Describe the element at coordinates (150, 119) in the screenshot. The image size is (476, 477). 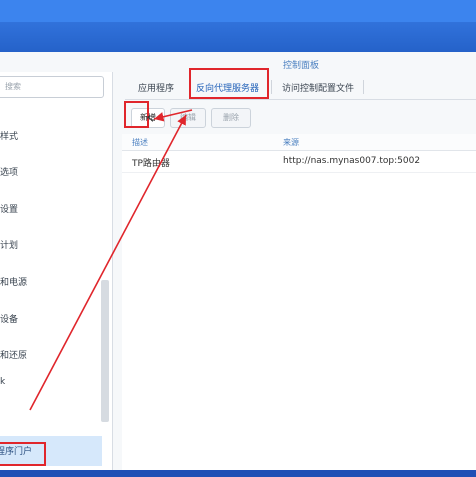
I see `mouse-cursor-icon: ↖` at that location.